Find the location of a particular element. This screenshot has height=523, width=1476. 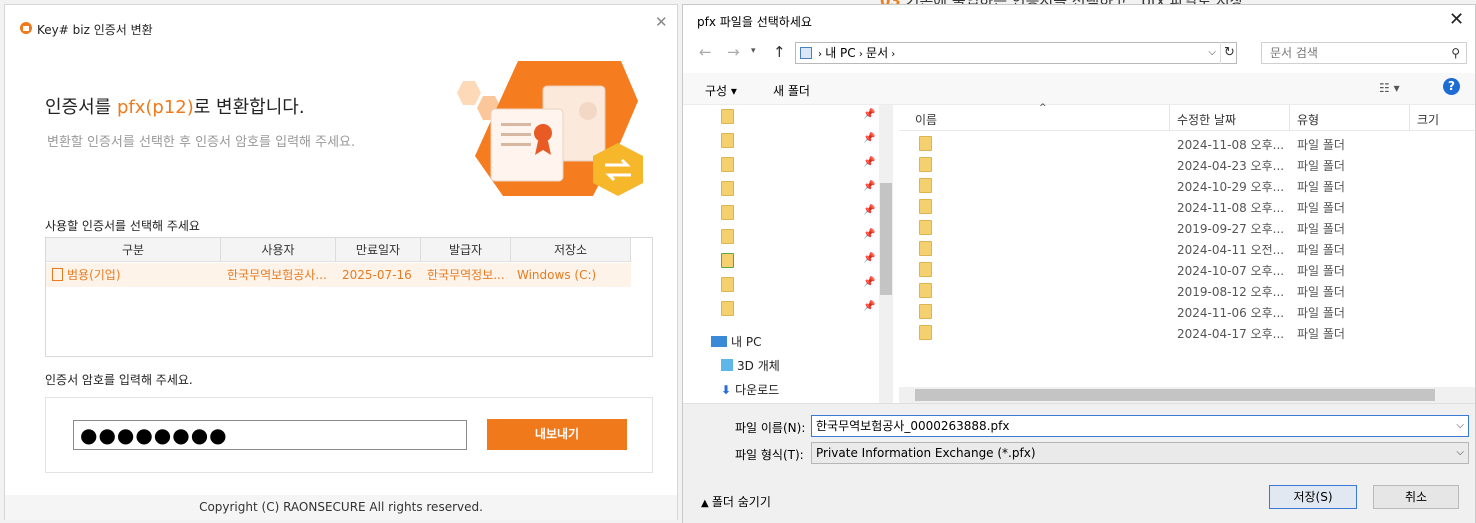

col-issuer: 발급자 is located at coordinates (466, 250).